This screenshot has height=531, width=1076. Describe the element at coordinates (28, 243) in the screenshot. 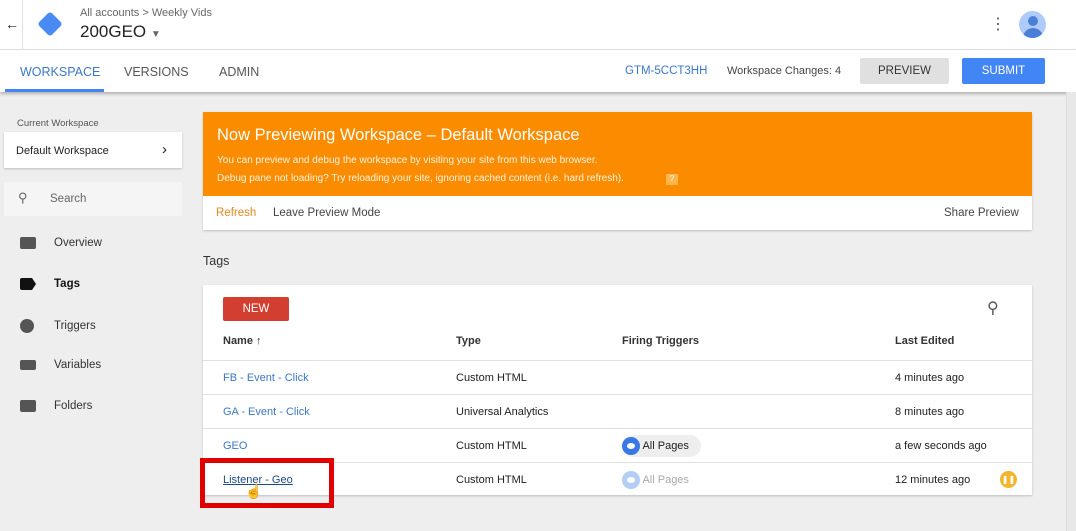

I see `overview-icon` at that location.